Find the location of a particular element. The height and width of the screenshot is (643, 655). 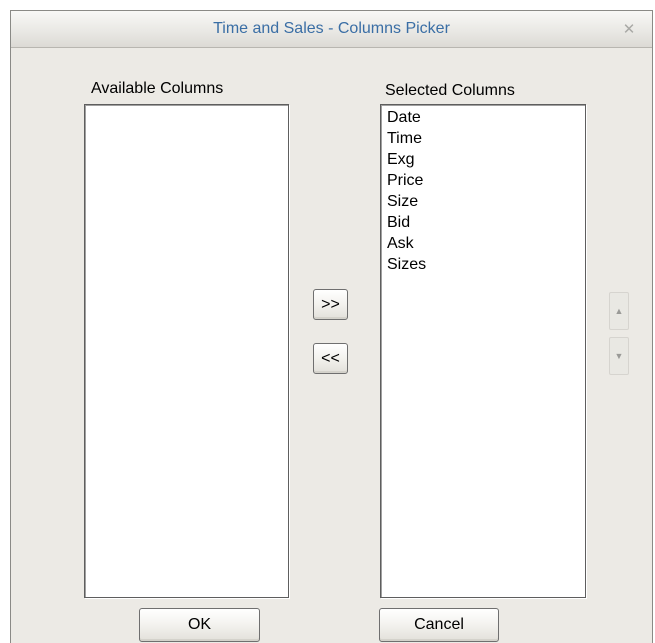

list-item: Exg is located at coordinates (486, 159).